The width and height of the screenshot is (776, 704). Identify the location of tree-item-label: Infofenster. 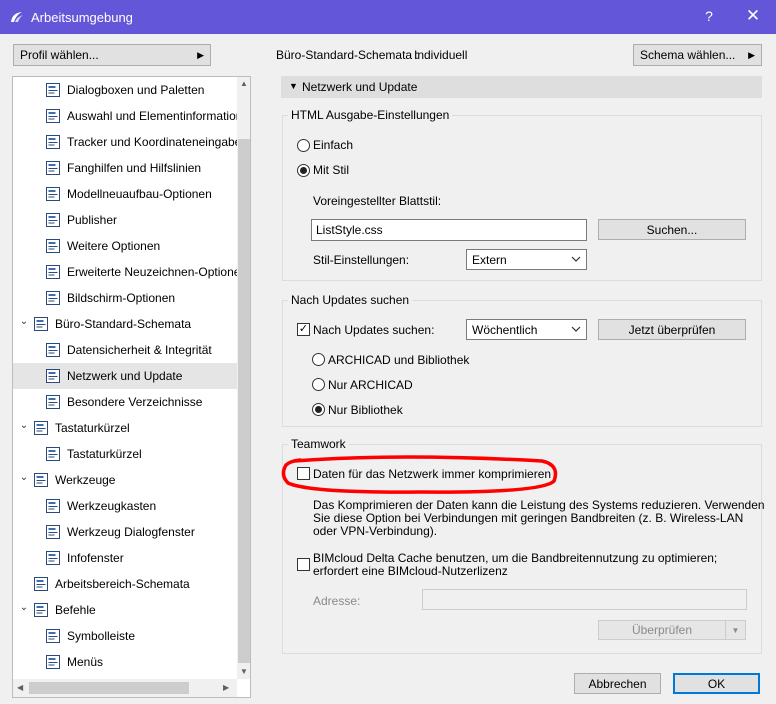
(95, 558).